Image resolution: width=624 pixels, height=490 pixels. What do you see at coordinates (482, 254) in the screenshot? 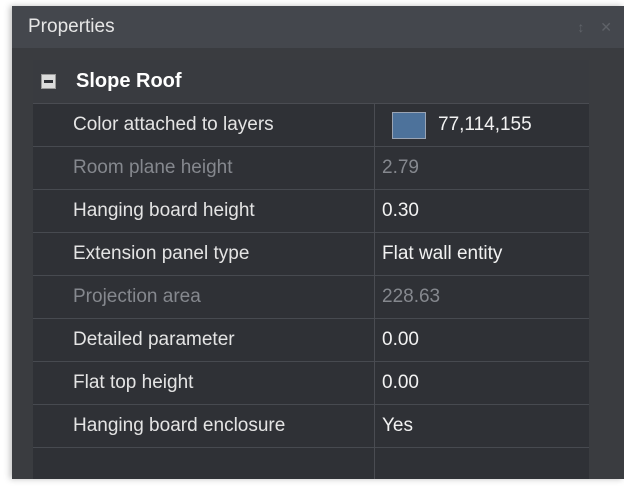
I see `property-value: Flat wall entity` at bounding box center [482, 254].